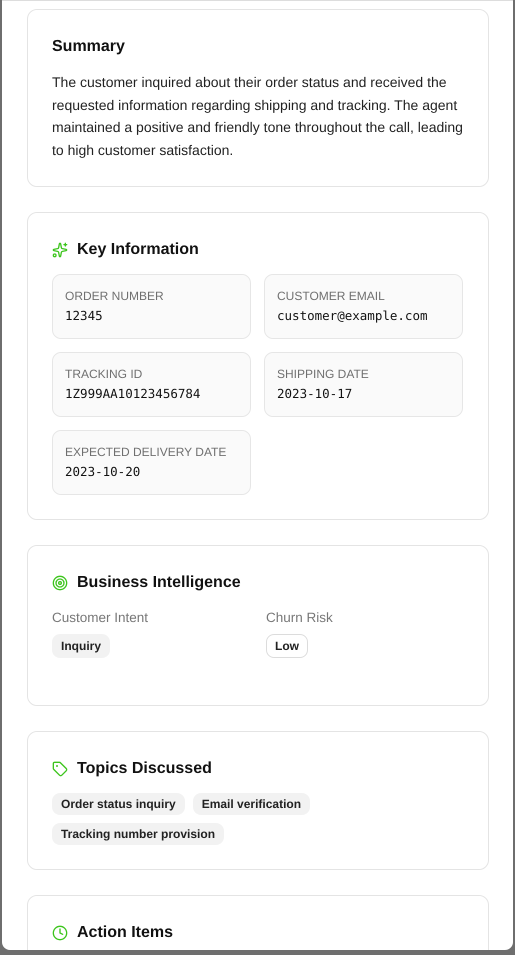 This screenshot has height=955, width=515. Describe the element at coordinates (138, 834) in the screenshot. I see `topic-chip: Tracking number provision` at that location.